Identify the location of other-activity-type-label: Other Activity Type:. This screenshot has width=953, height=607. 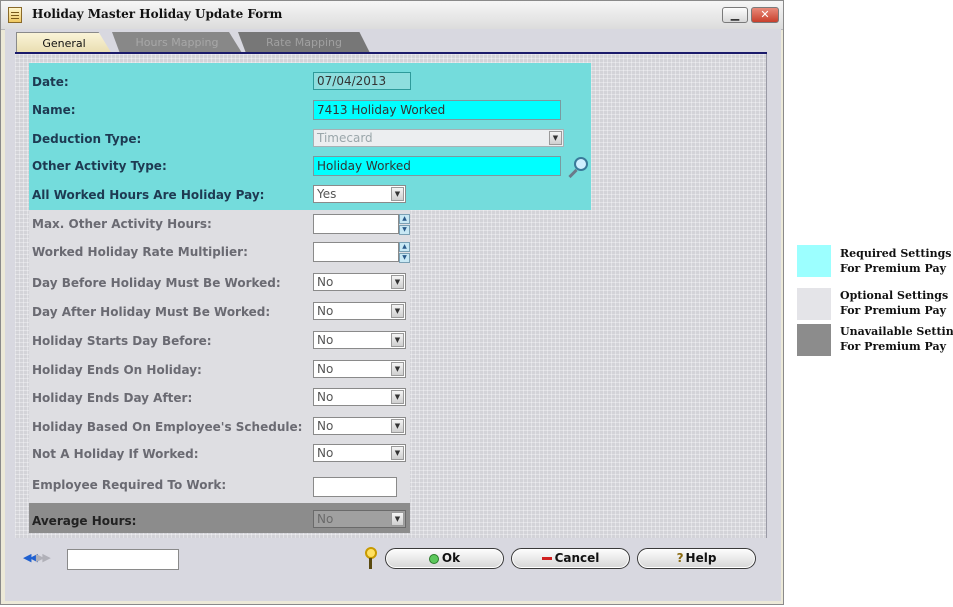
(99, 166).